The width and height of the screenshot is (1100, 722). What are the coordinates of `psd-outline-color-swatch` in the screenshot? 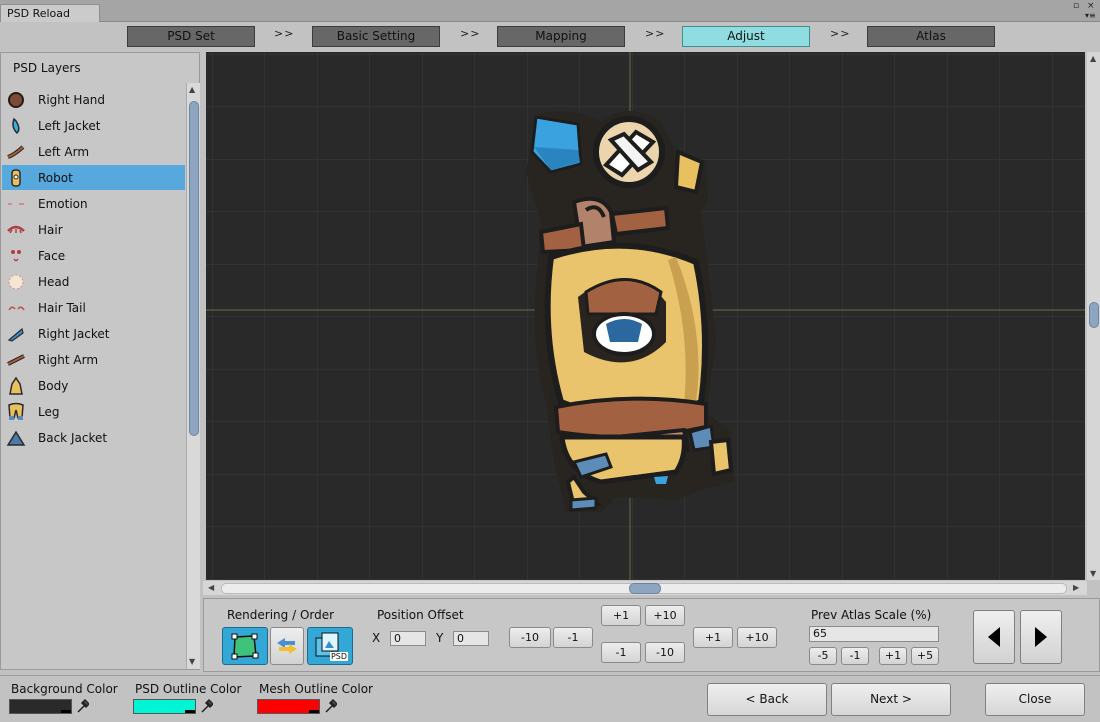 It's located at (164, 706).